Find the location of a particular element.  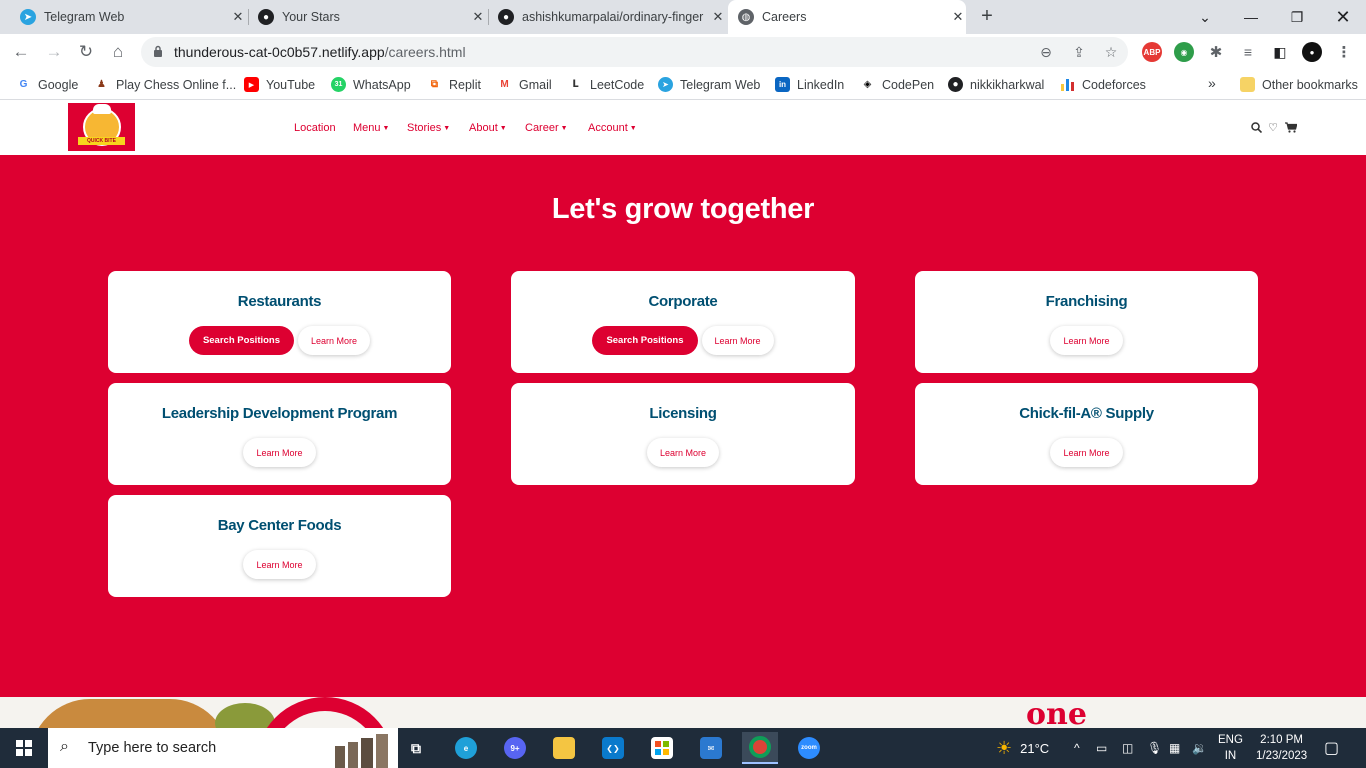

heart-icon: ♡ is located at coordinates (1273, 127).